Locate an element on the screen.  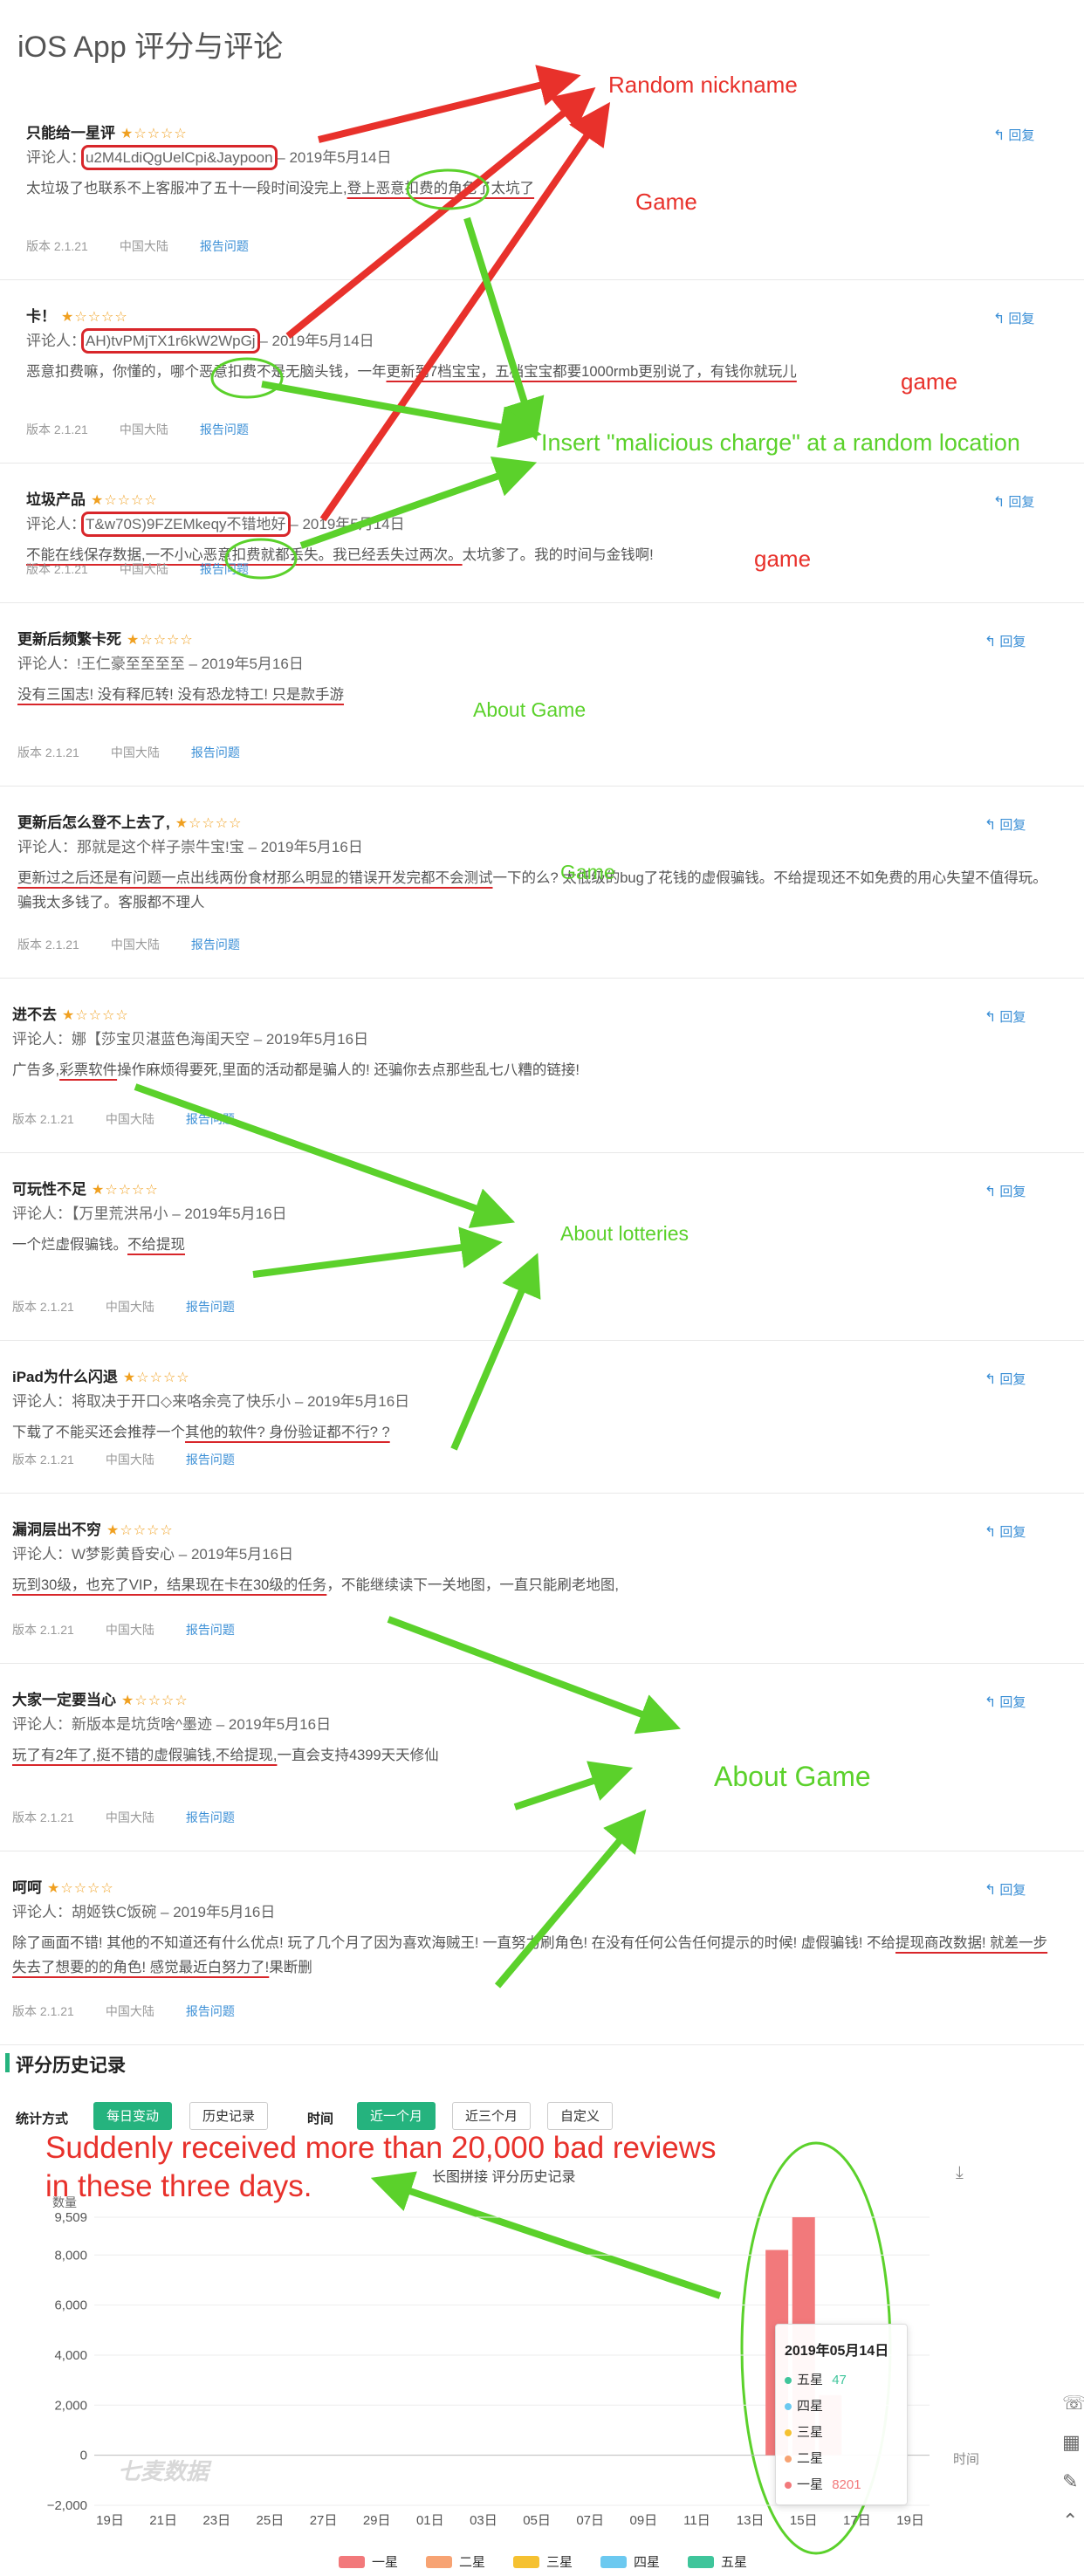
x-tick-label: 07日 is located at coordinates (590, 2521).